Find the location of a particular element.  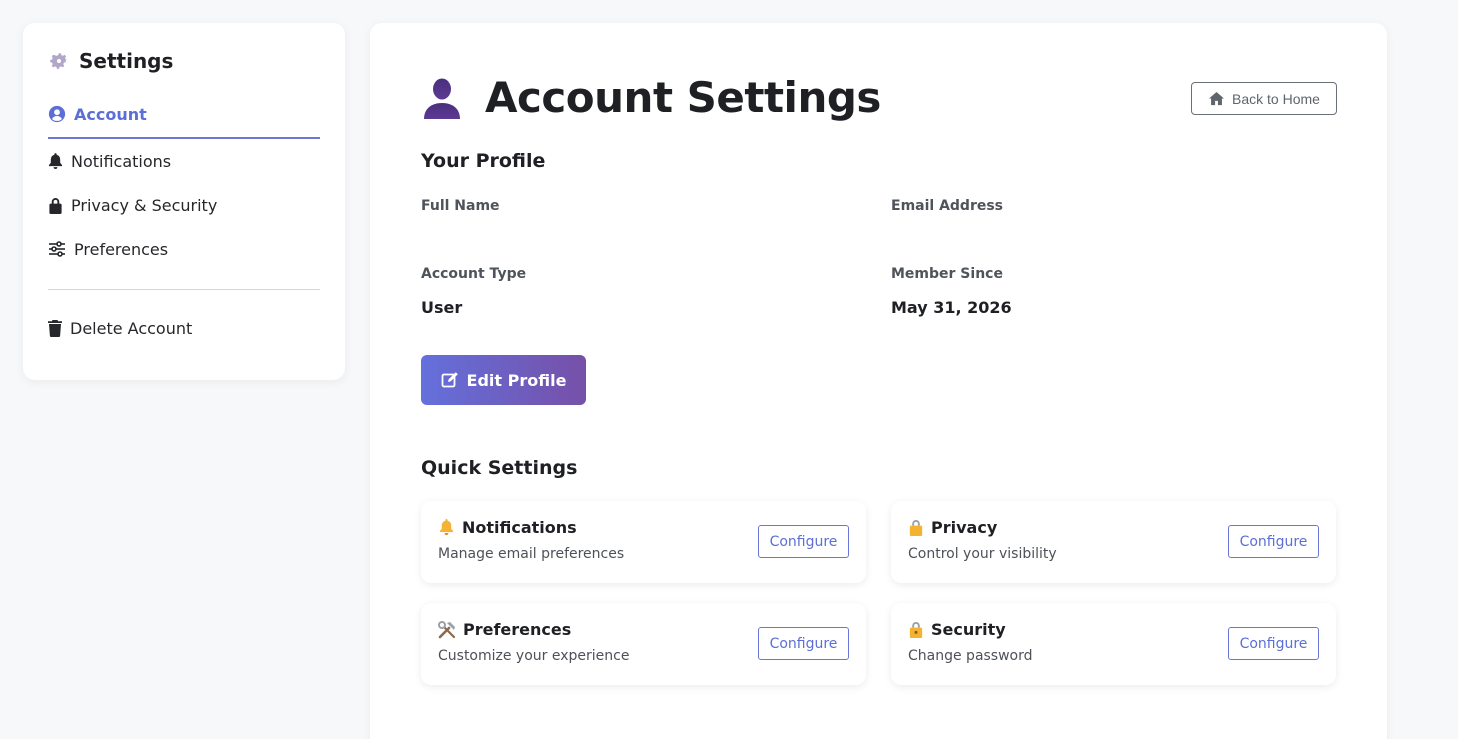

configure-privacy-button: Configure is located at coordinates (1273, 541).